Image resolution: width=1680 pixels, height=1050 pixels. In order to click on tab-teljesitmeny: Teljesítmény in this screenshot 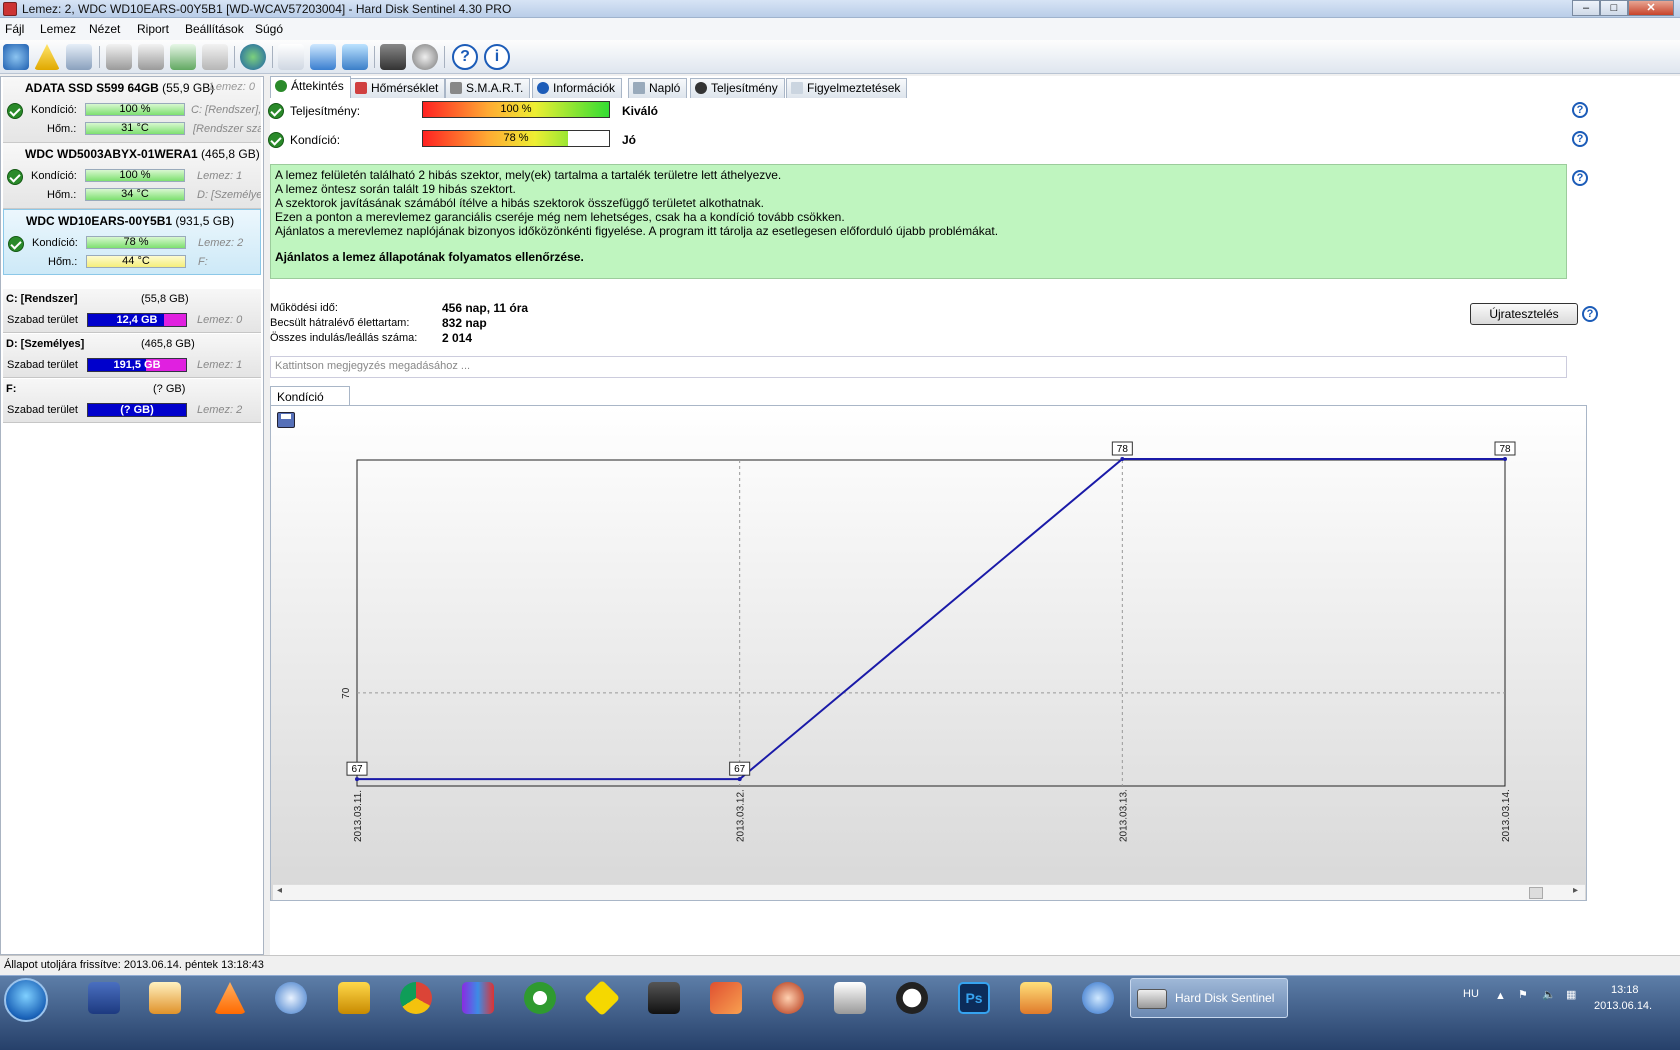, I will do `click(737, 88)`.